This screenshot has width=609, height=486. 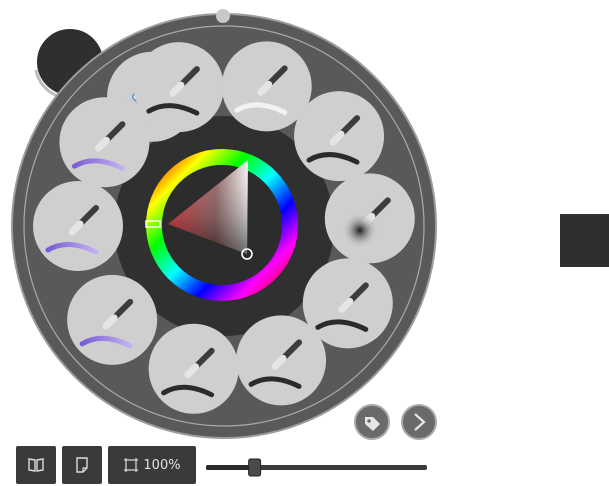 I want to click on tool-slot-pencil, so click(x=281, y=360).